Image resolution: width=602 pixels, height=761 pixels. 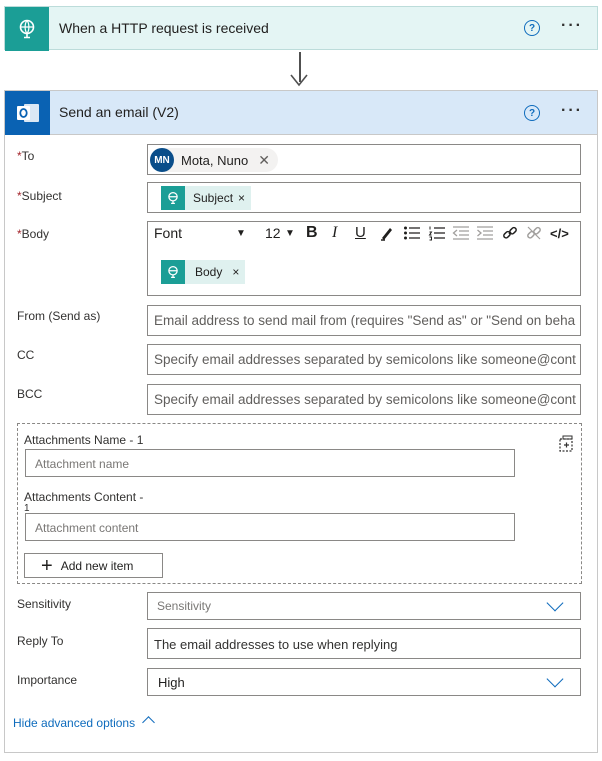 What do you see at coordinates (59, 316) in the screenshot?
I see `from-label: From (Send as)` at bounding box center [59, 316].